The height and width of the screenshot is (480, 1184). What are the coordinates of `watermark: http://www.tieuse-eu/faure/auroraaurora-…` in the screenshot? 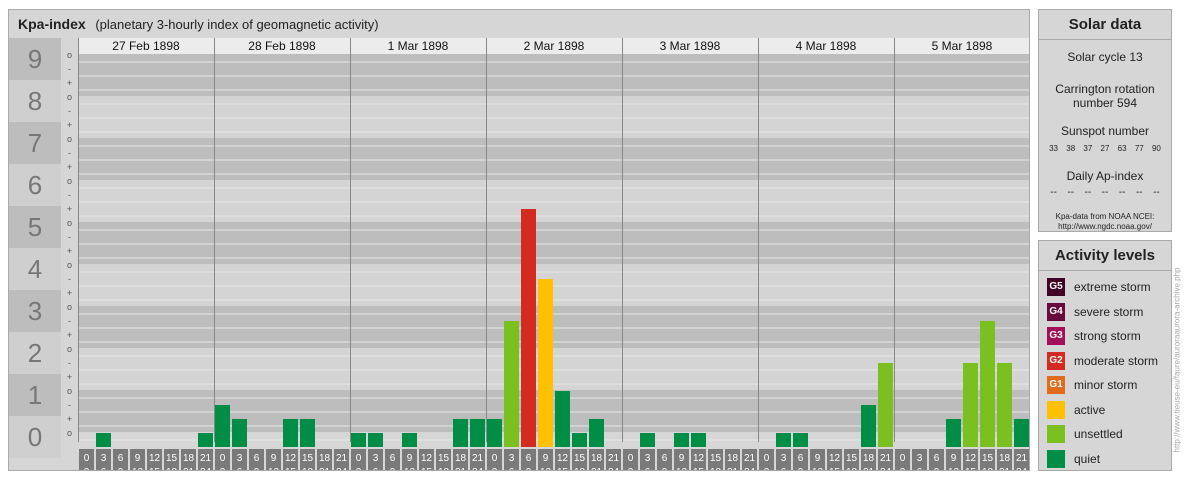 It's located at (1177, 360).